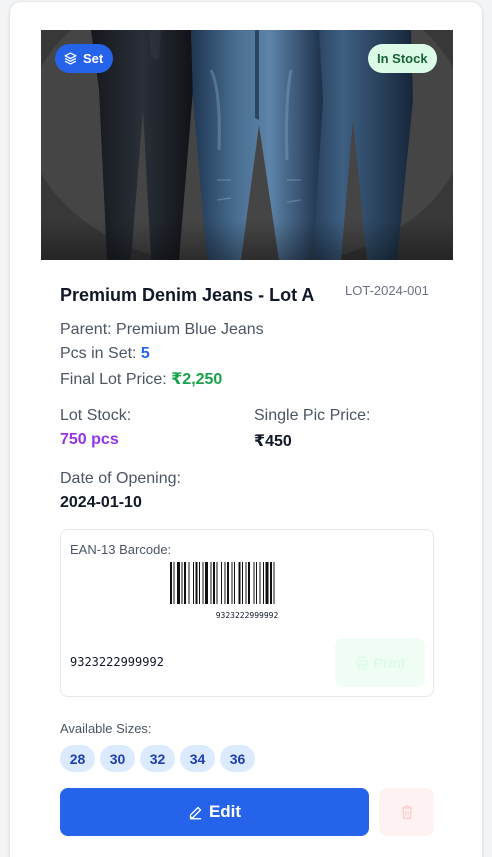  What do you see at coordinates (197, 758) in the screenshot?
I see `size-chip: 34` at bounding box center [197, 758].